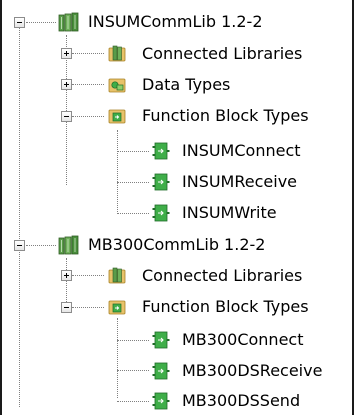 The image size is (354, 416). I want to click on tree-node-mb300-connect: MB300Connect, so click(227, 339).